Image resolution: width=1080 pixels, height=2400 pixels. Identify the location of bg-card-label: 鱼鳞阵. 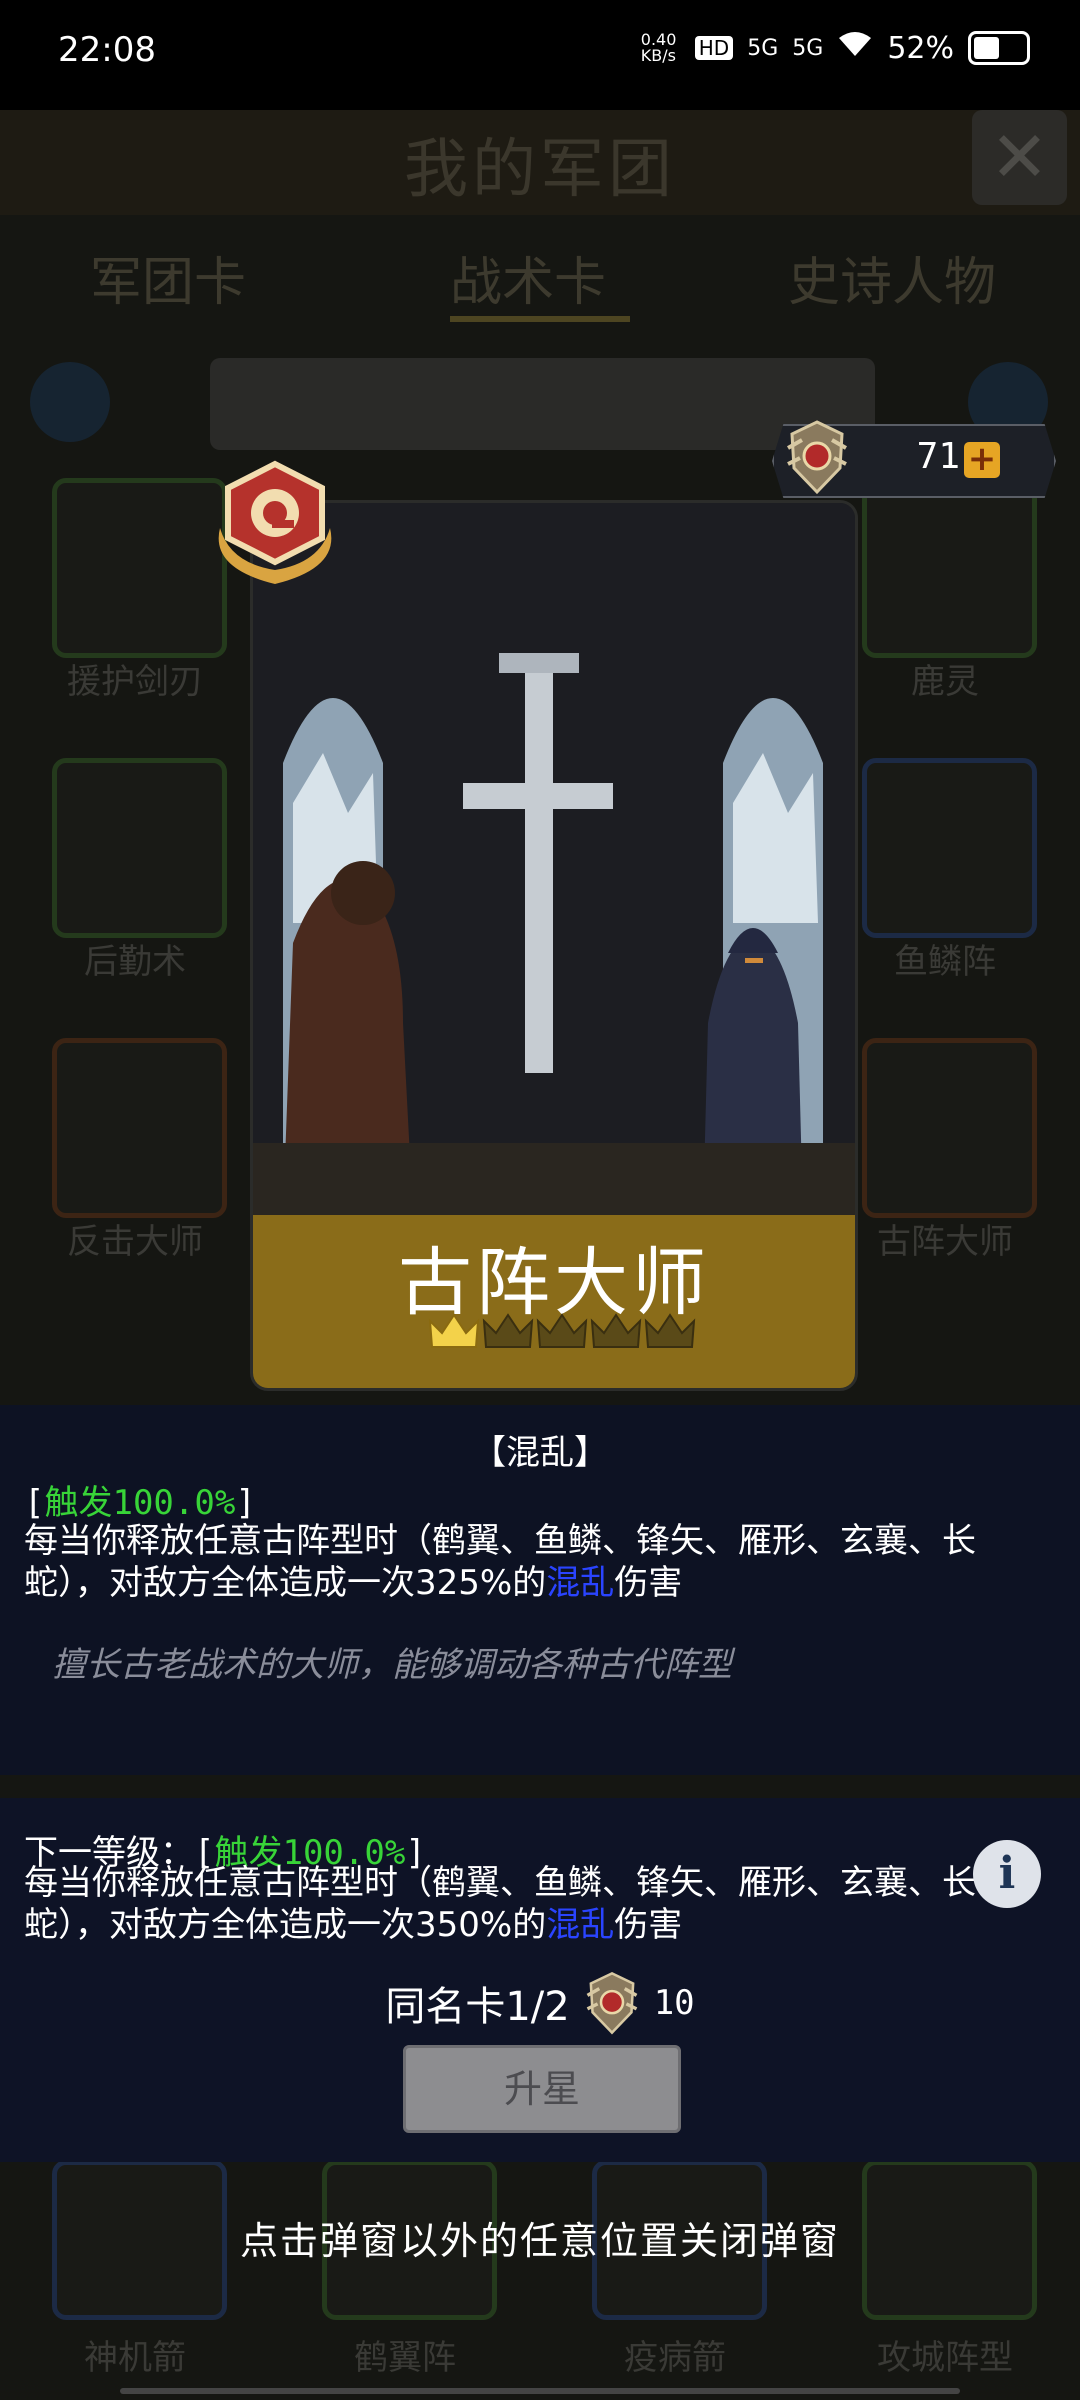
(945, 962).